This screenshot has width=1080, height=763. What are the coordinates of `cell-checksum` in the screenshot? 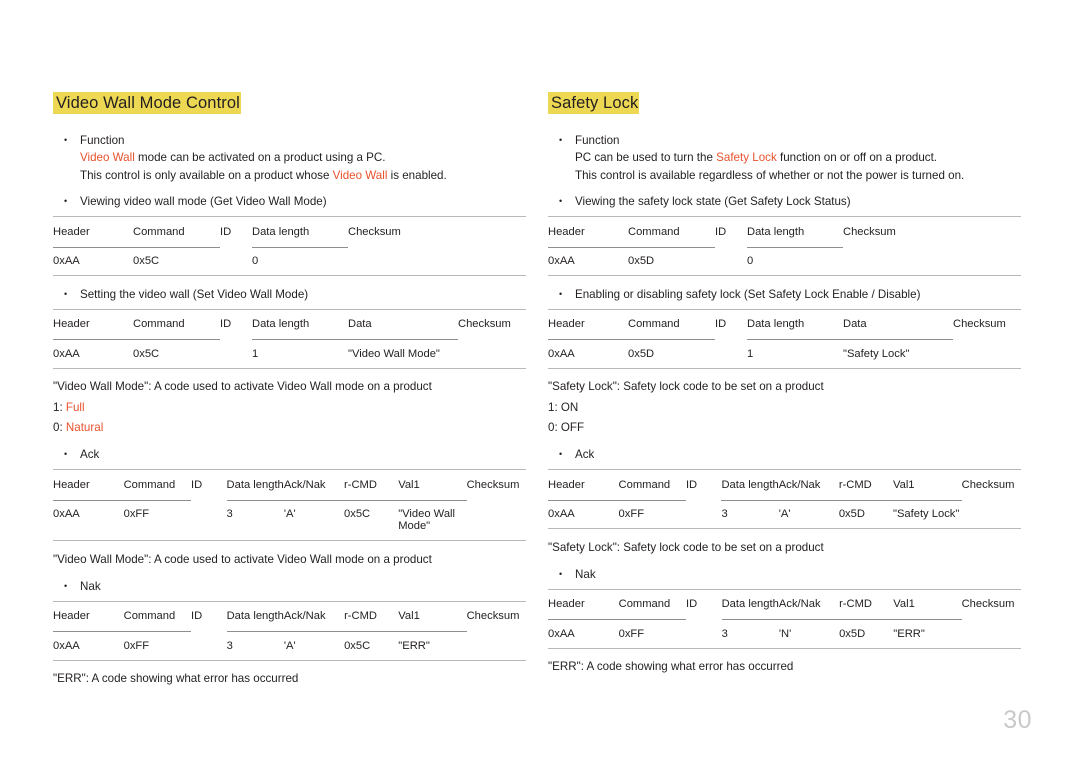 It's located at (877, 262).